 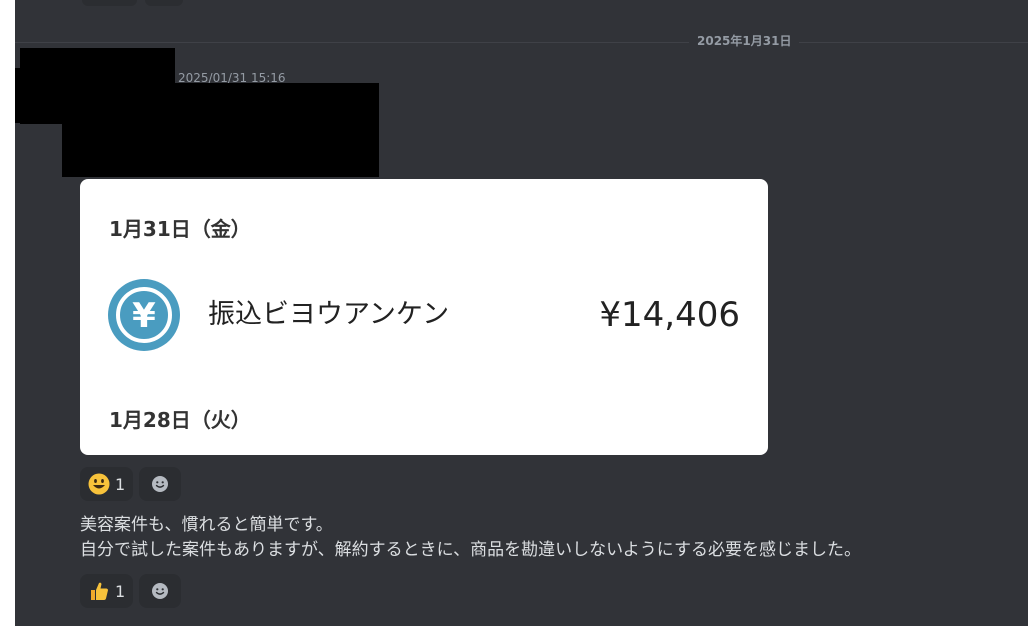 I want to click on transaction-merchant: 振込ビヨウアンケン, so click(x=329, y=314).